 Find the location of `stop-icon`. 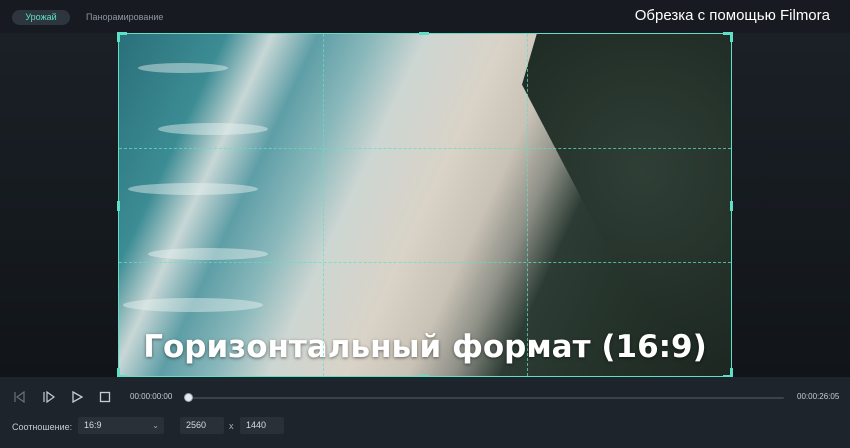

stop-icon is located at coordinates (105, 397).